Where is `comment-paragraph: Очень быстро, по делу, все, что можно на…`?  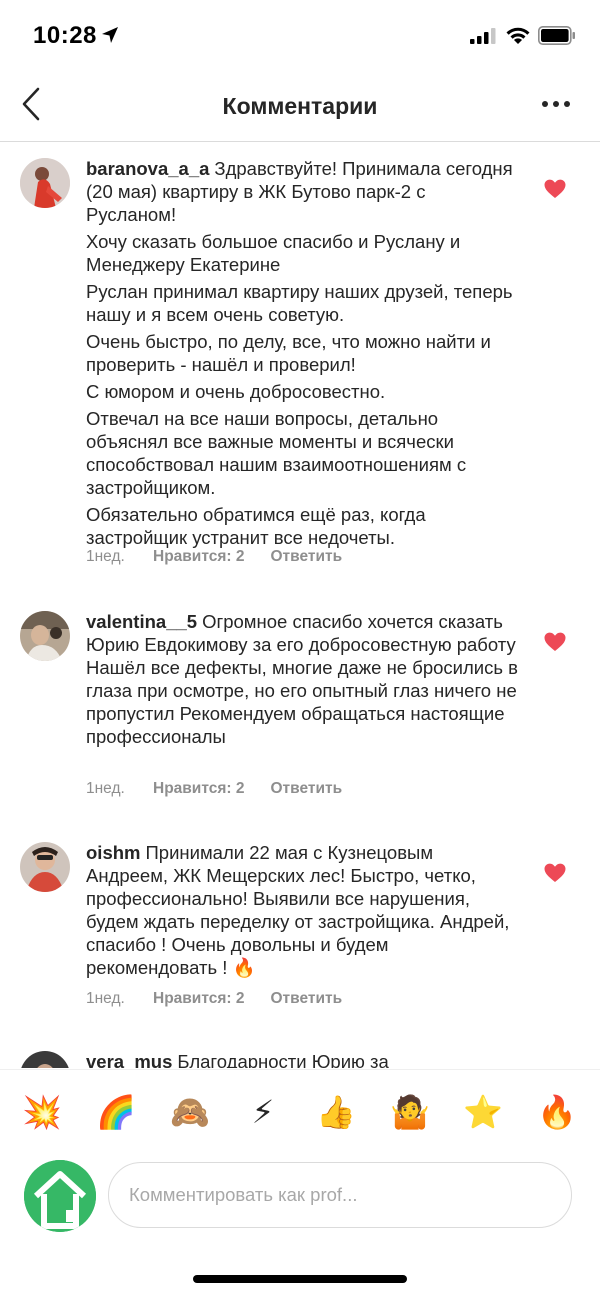 comment-paragraph: Очень быстро, по делу, все, что можно на… is located at coordinates (288, 353).